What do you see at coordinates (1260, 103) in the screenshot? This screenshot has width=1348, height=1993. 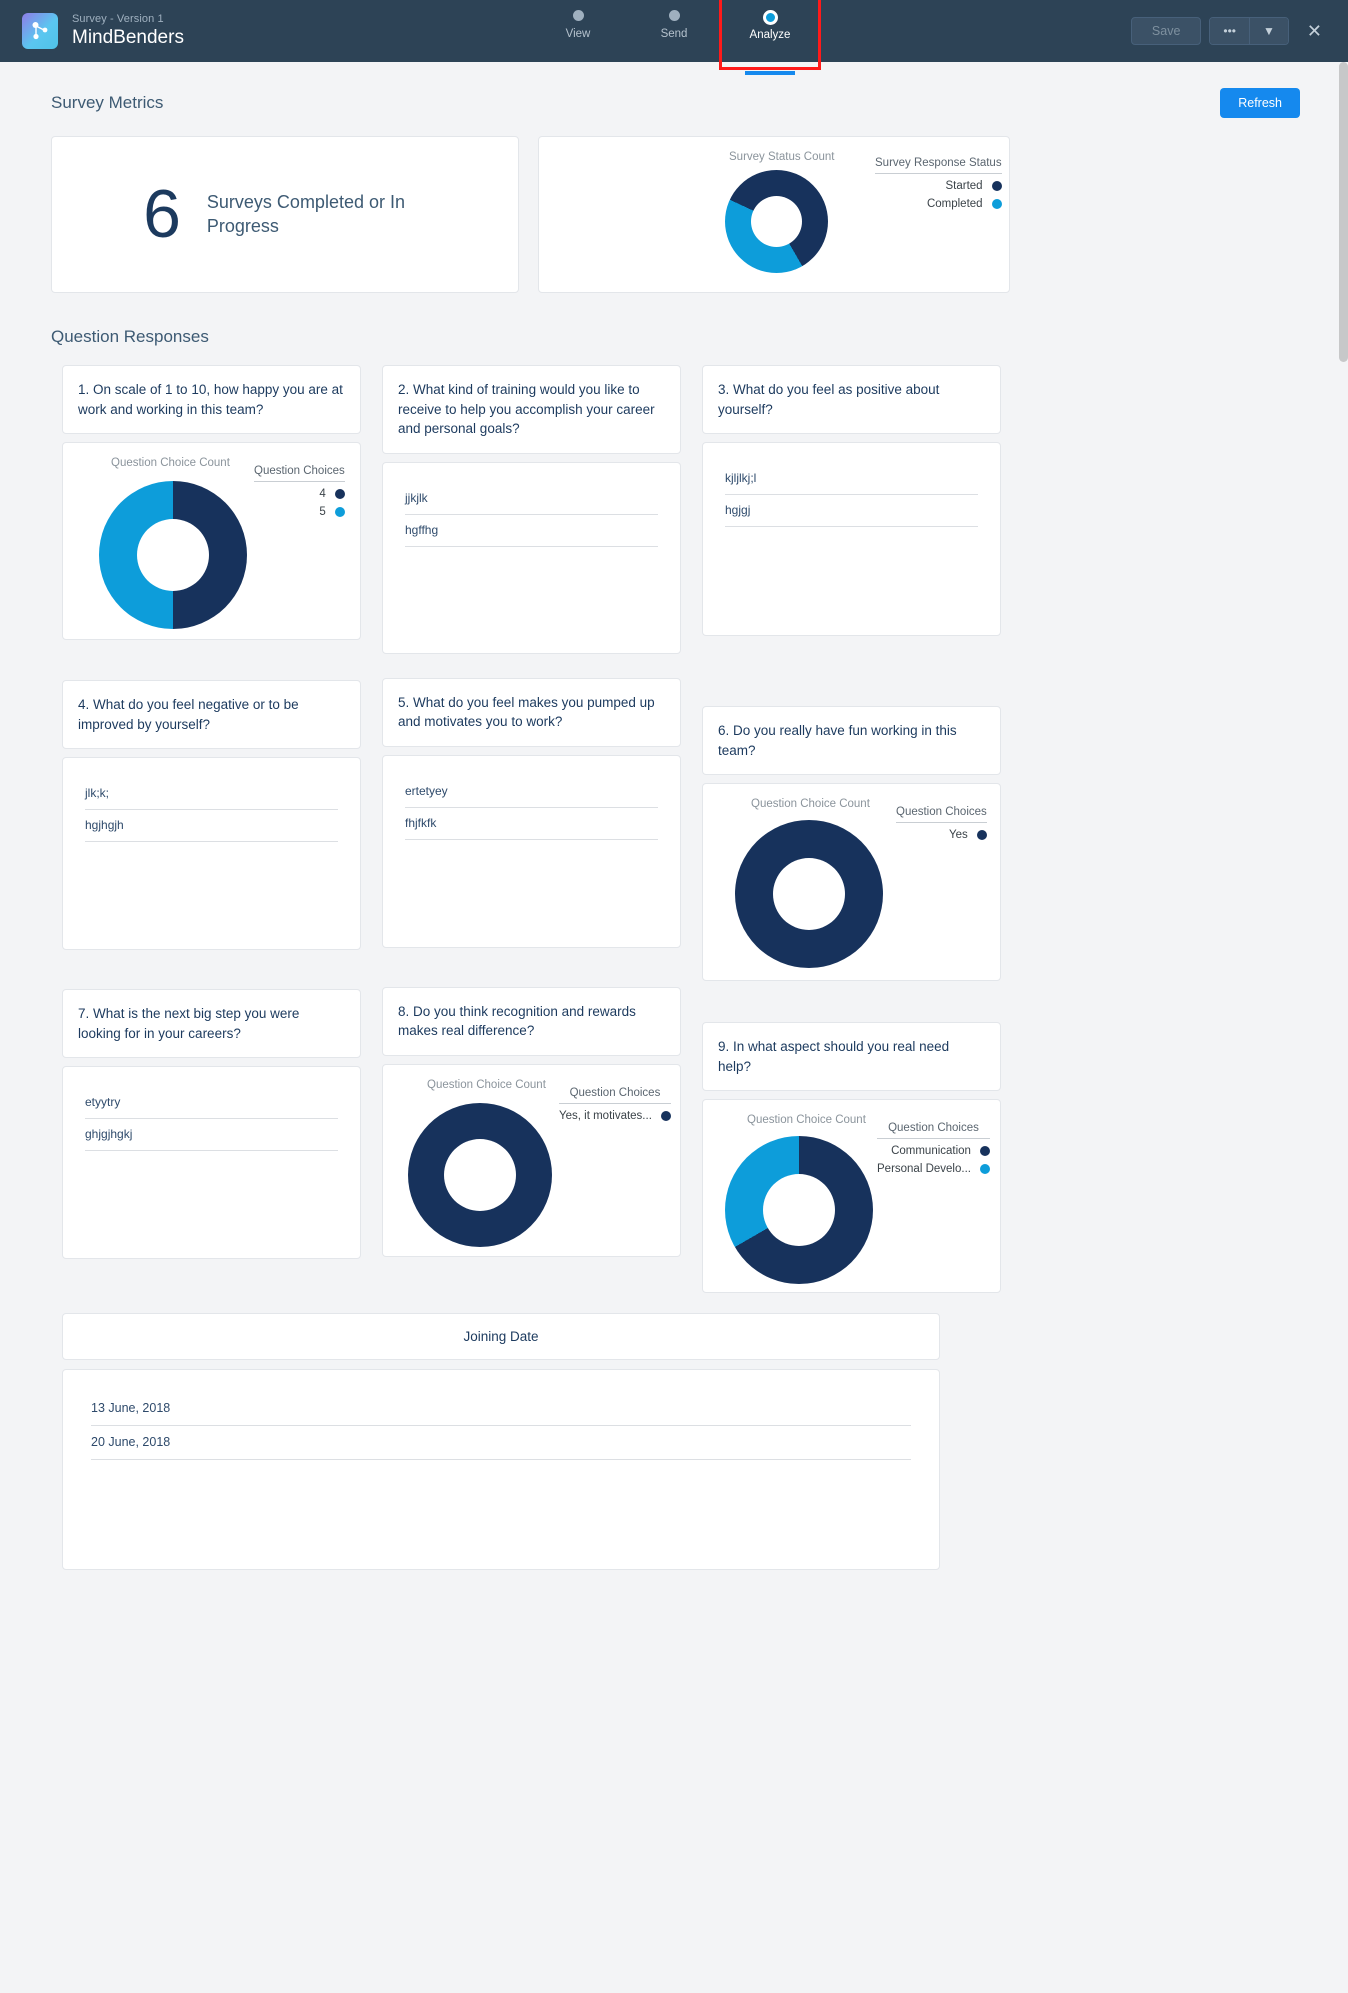 I see `refresh-button: Refresh` at bounding box center [1260, 103].